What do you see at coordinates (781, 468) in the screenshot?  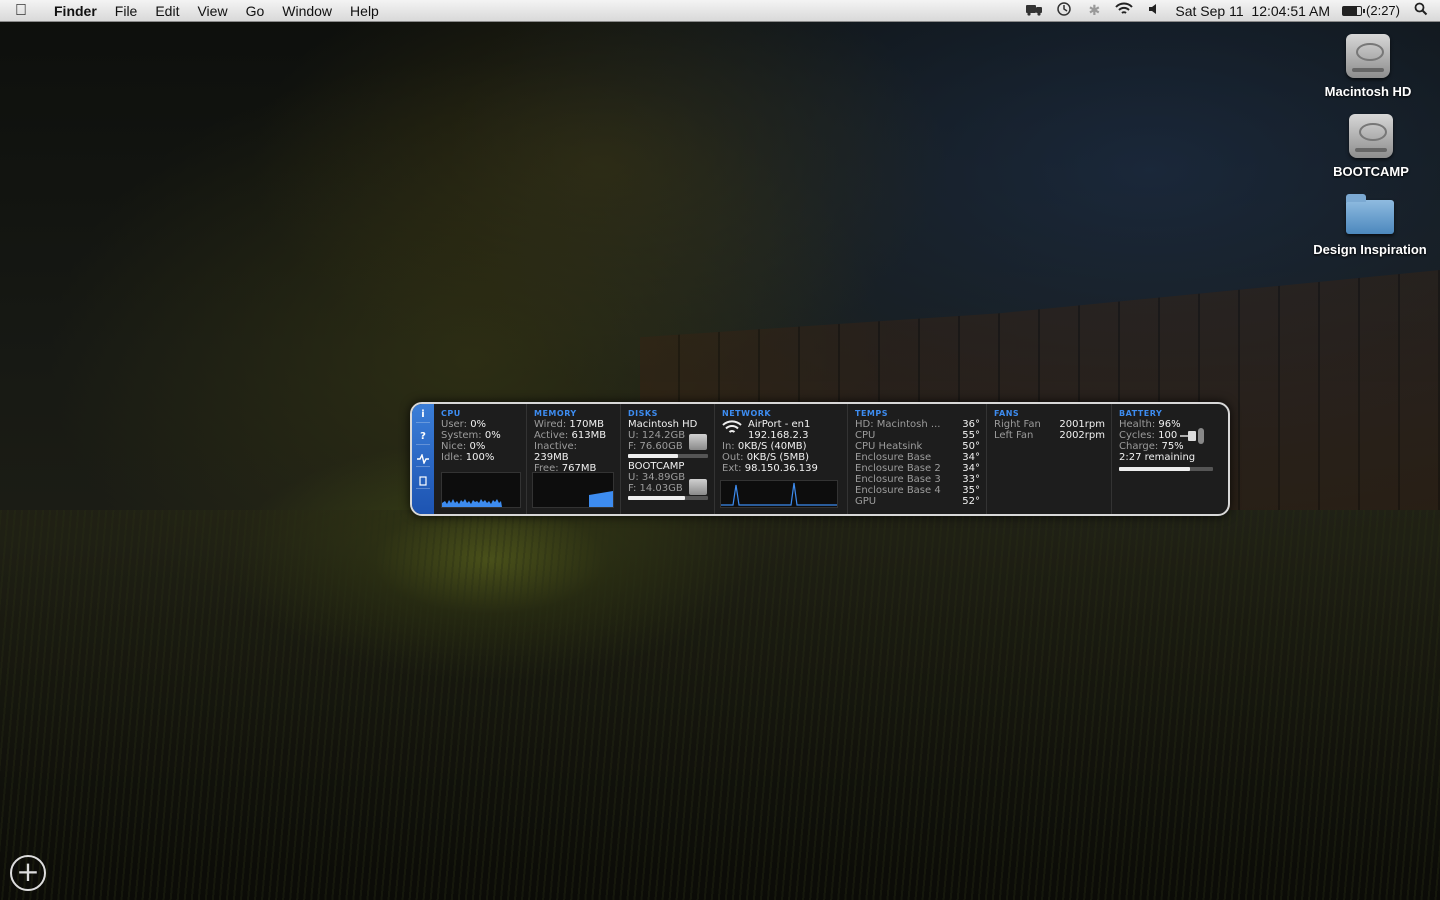 I see `network-ext-value: 98.150.36.139` at bounding box center [781, 468].